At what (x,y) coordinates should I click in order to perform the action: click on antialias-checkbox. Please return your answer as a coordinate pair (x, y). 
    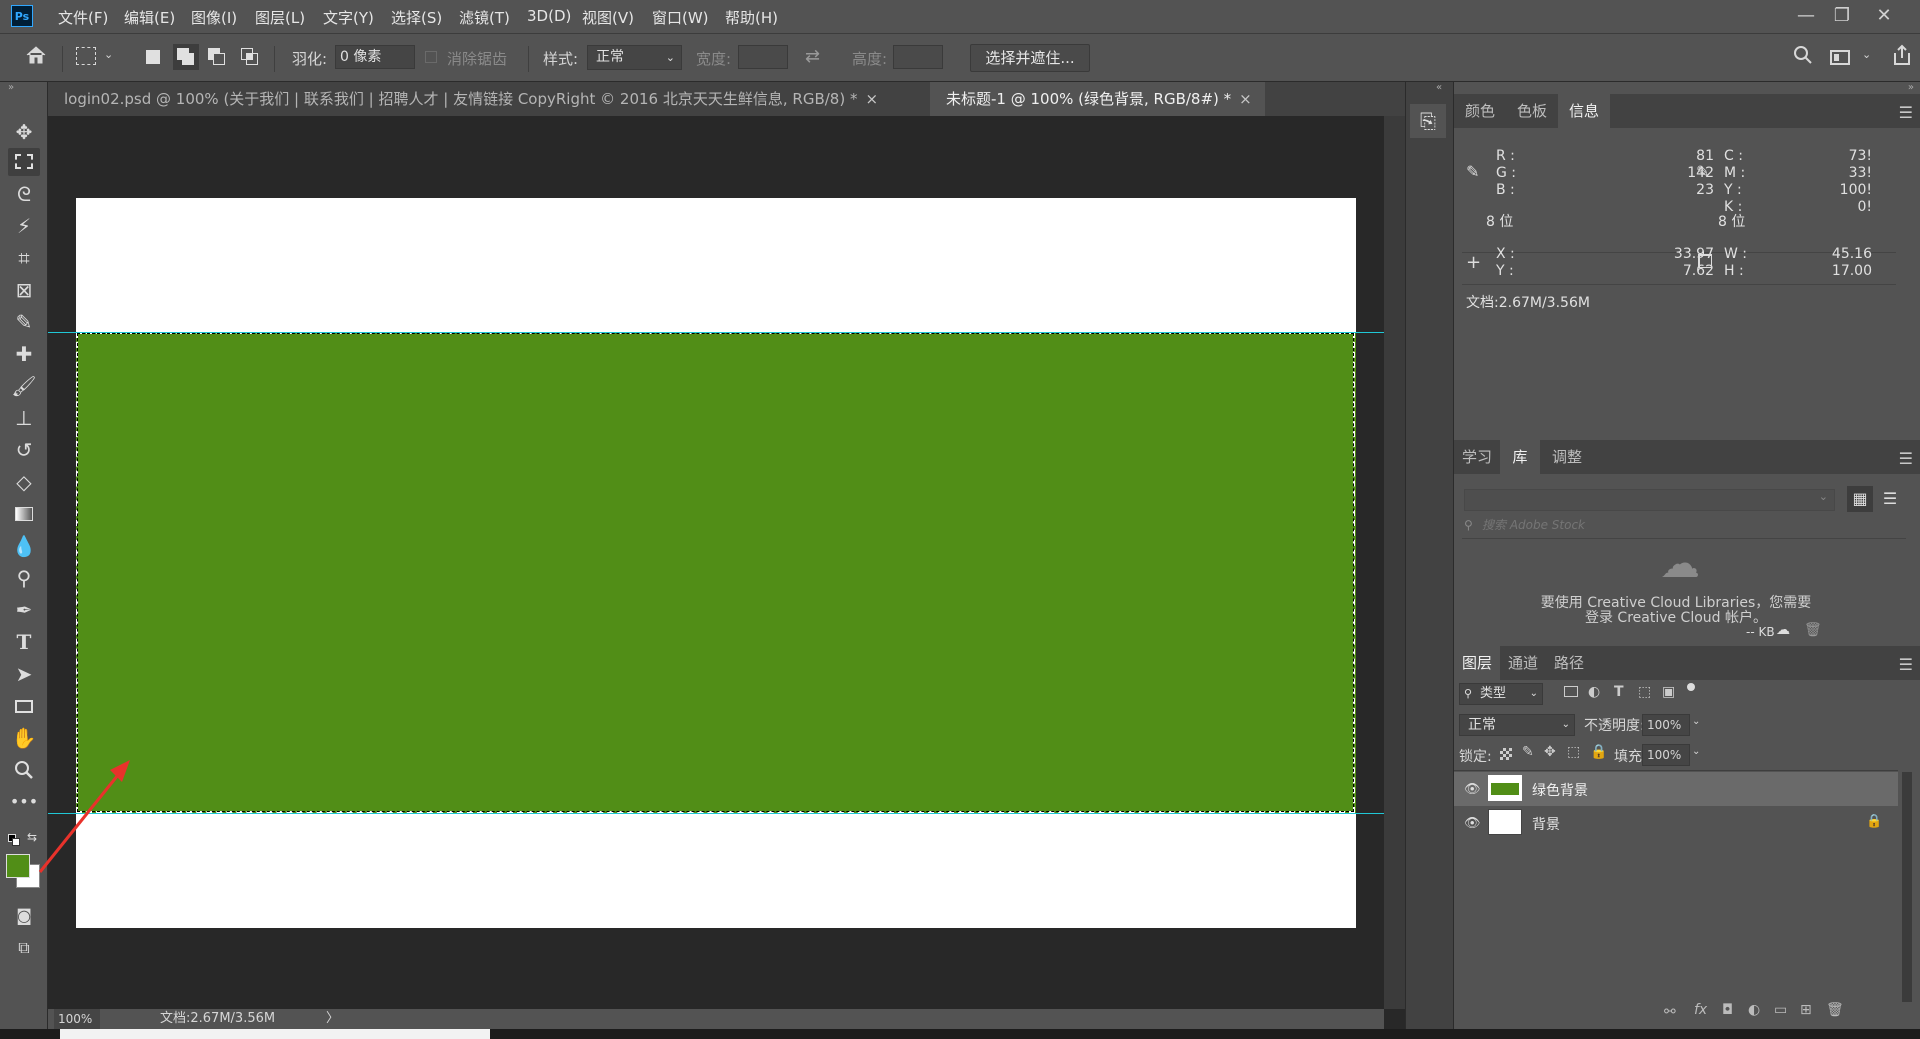
    Looking at the image, I should click on (431, 57).